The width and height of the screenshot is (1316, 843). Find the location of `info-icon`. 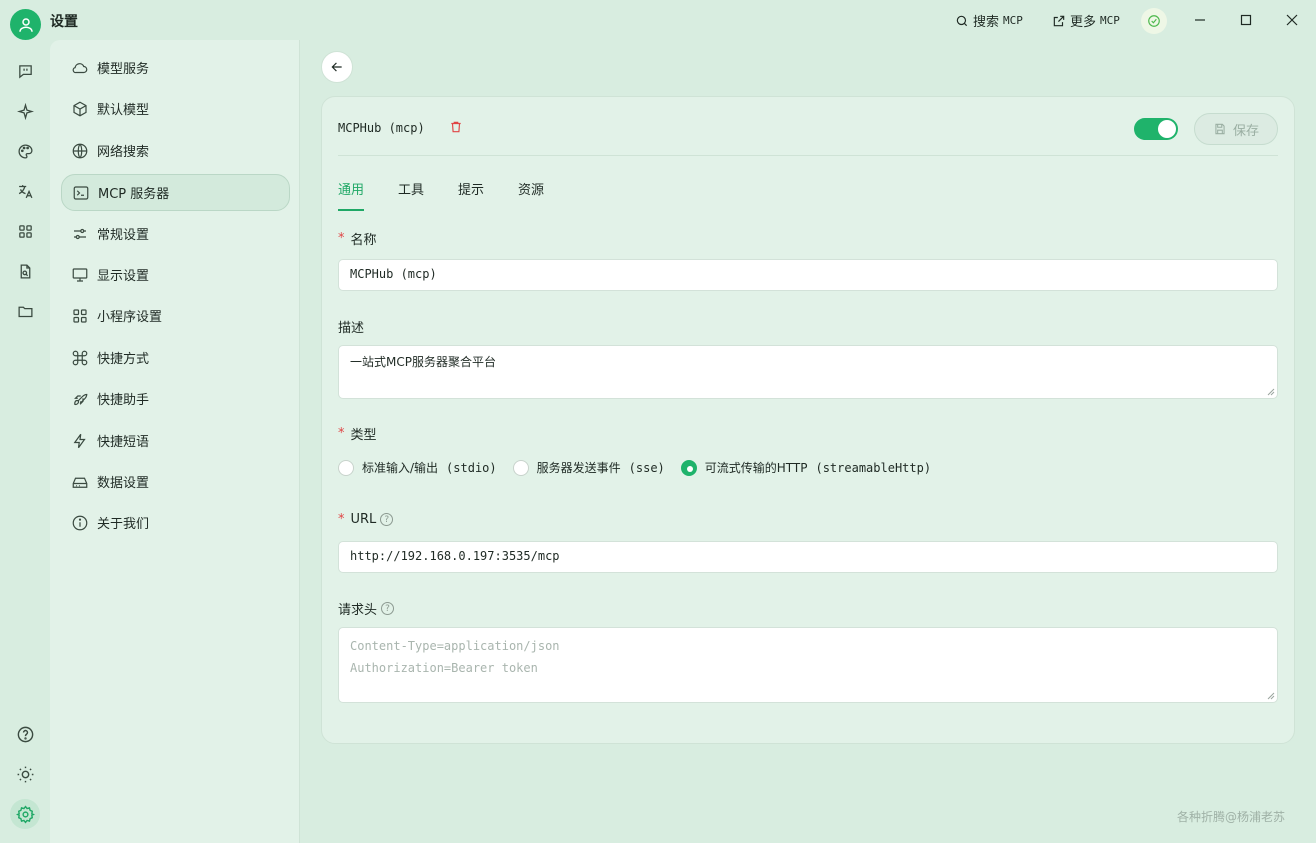

info-icon is located at coordinates (80, 522).